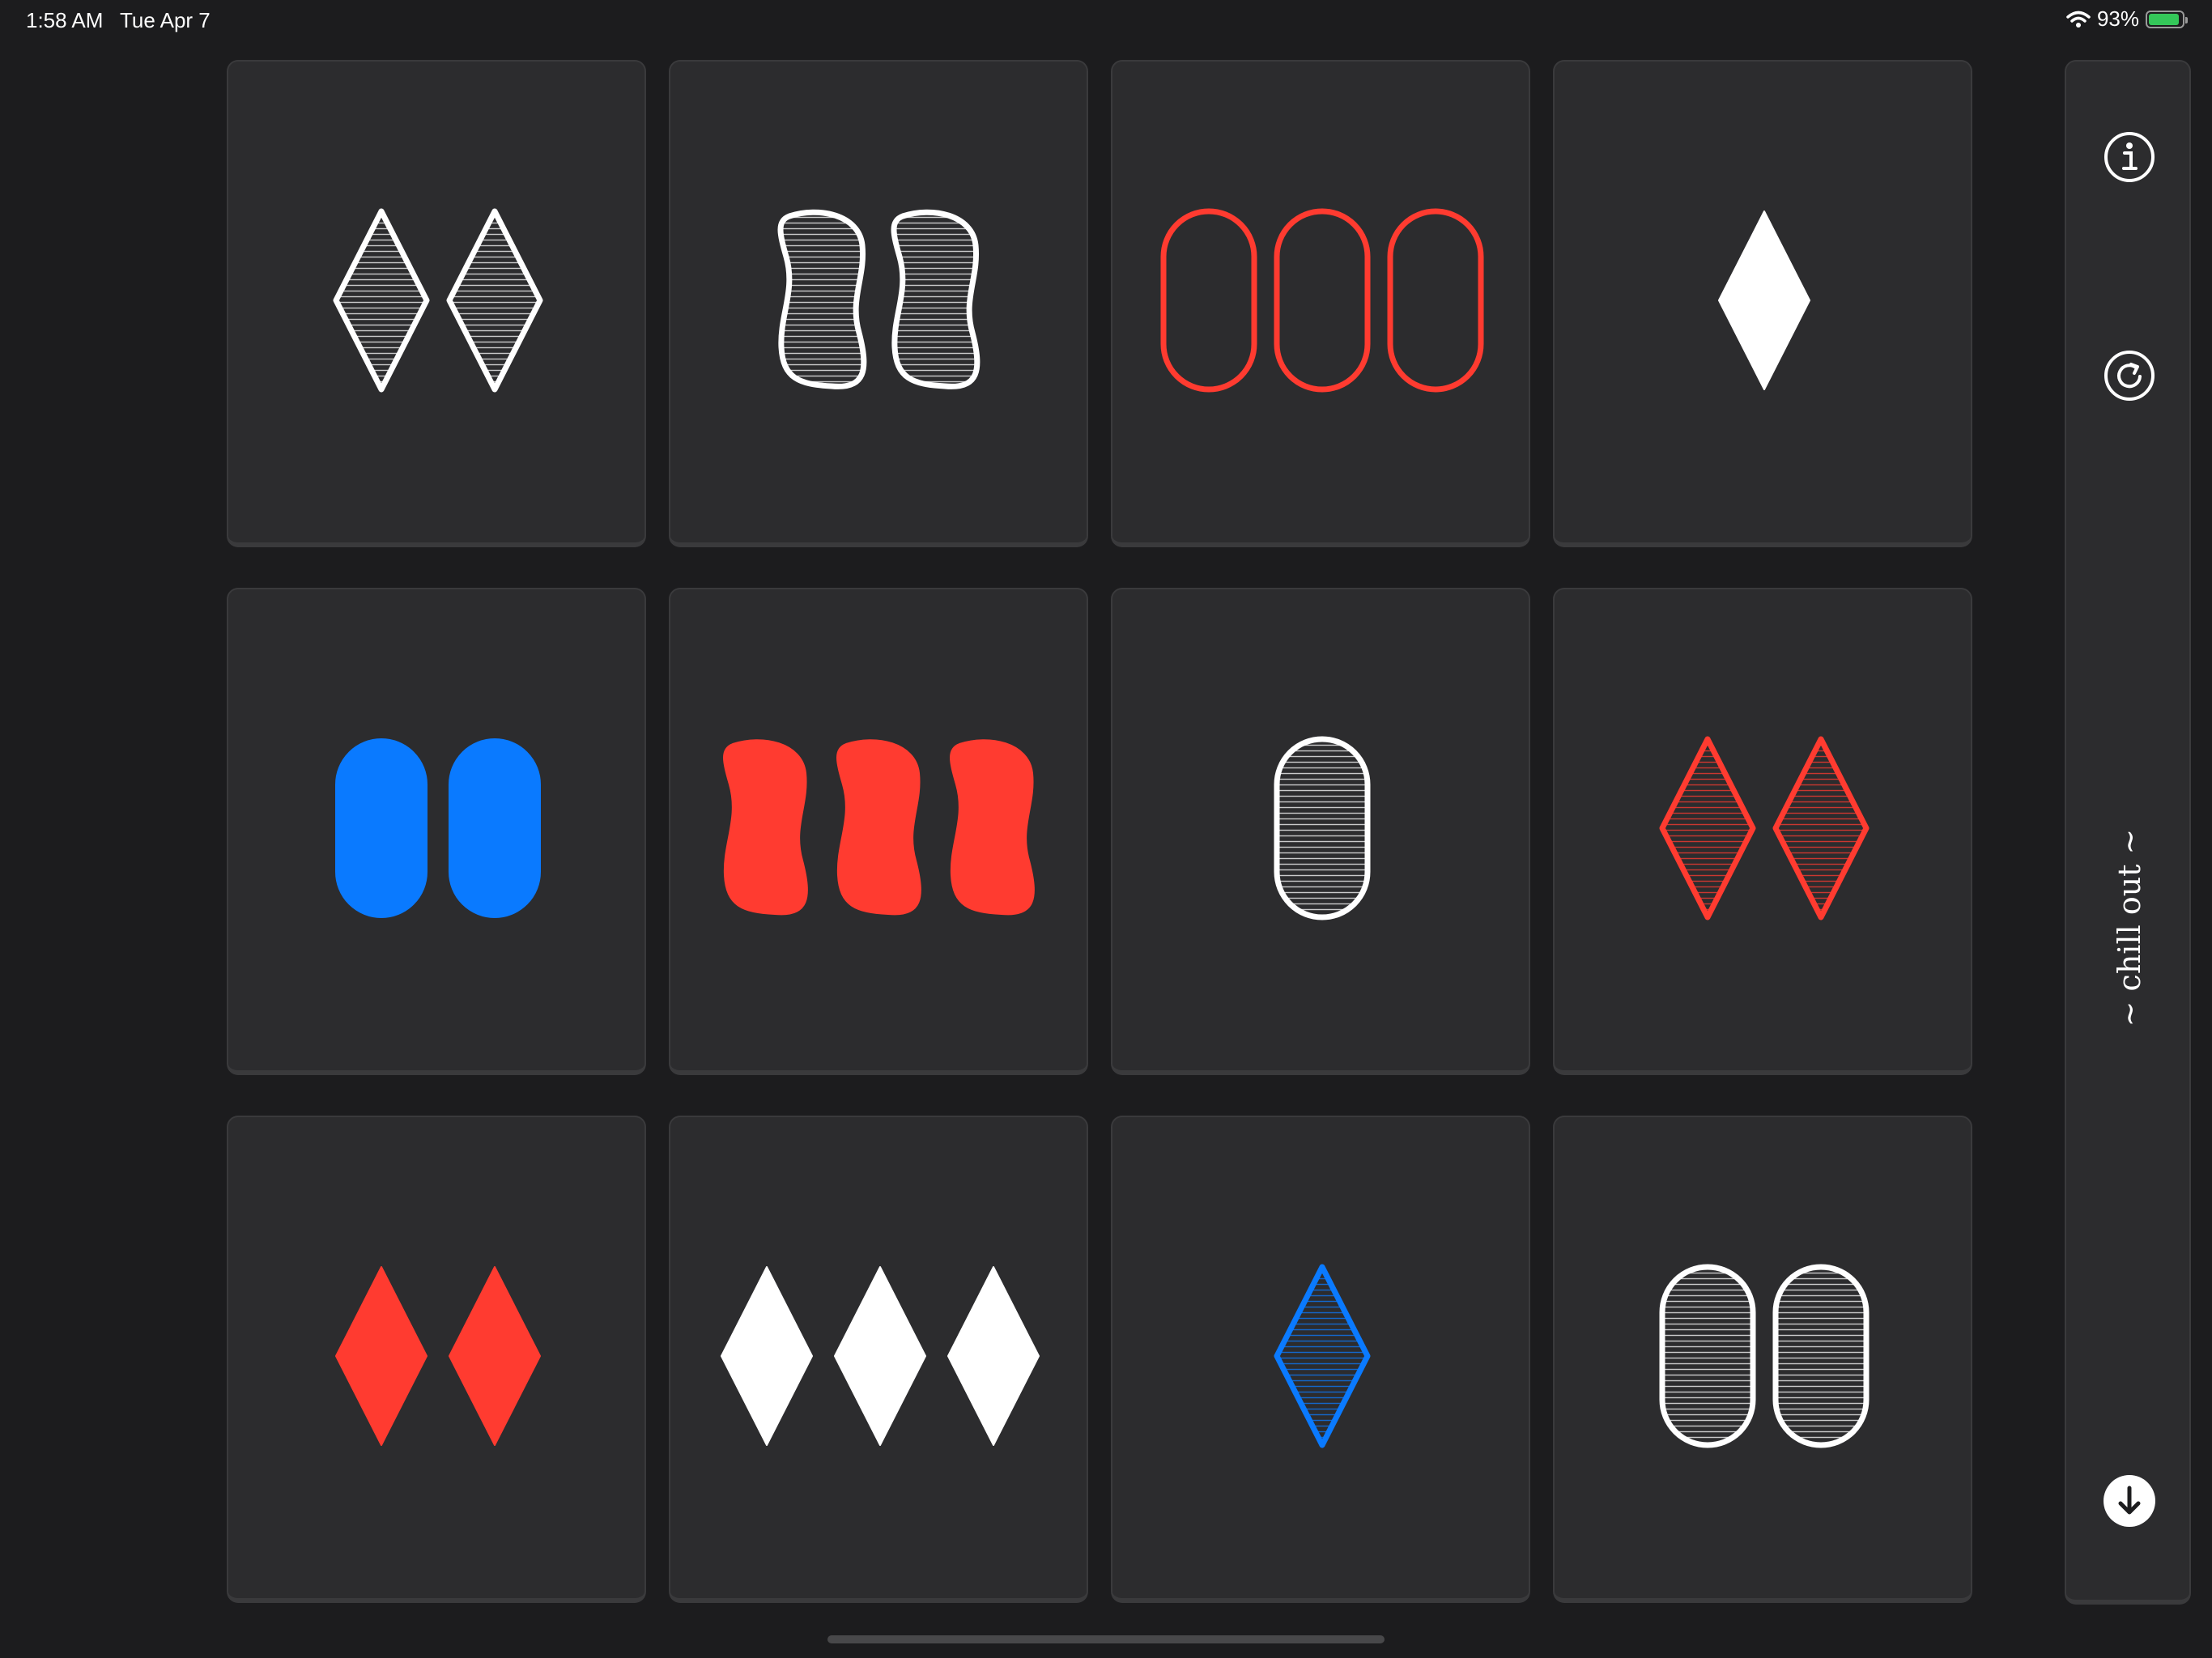 Image resolution: width=2212 pixels, height=1658 pixels. Describe the element at coordinates (165, 20) in the screenshot. I see `status-date: Tue Apr 7` at that location.